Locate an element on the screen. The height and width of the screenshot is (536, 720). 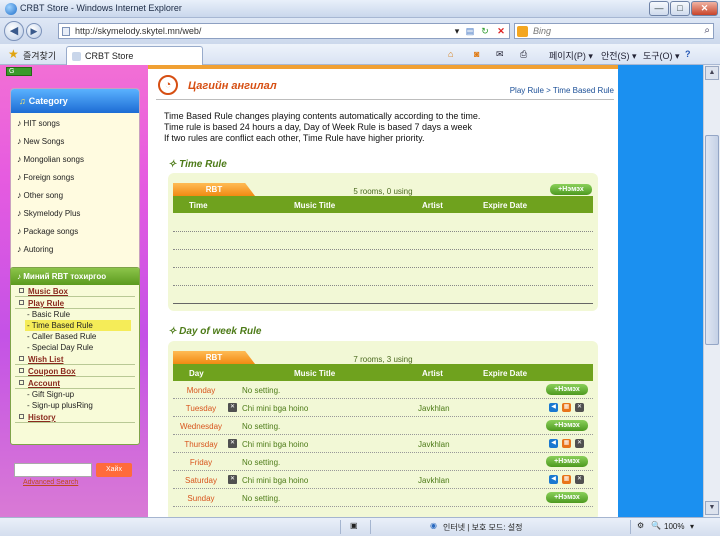
vertical-scrollbar: ▲ ▼ is located at coordinates (711, 291).